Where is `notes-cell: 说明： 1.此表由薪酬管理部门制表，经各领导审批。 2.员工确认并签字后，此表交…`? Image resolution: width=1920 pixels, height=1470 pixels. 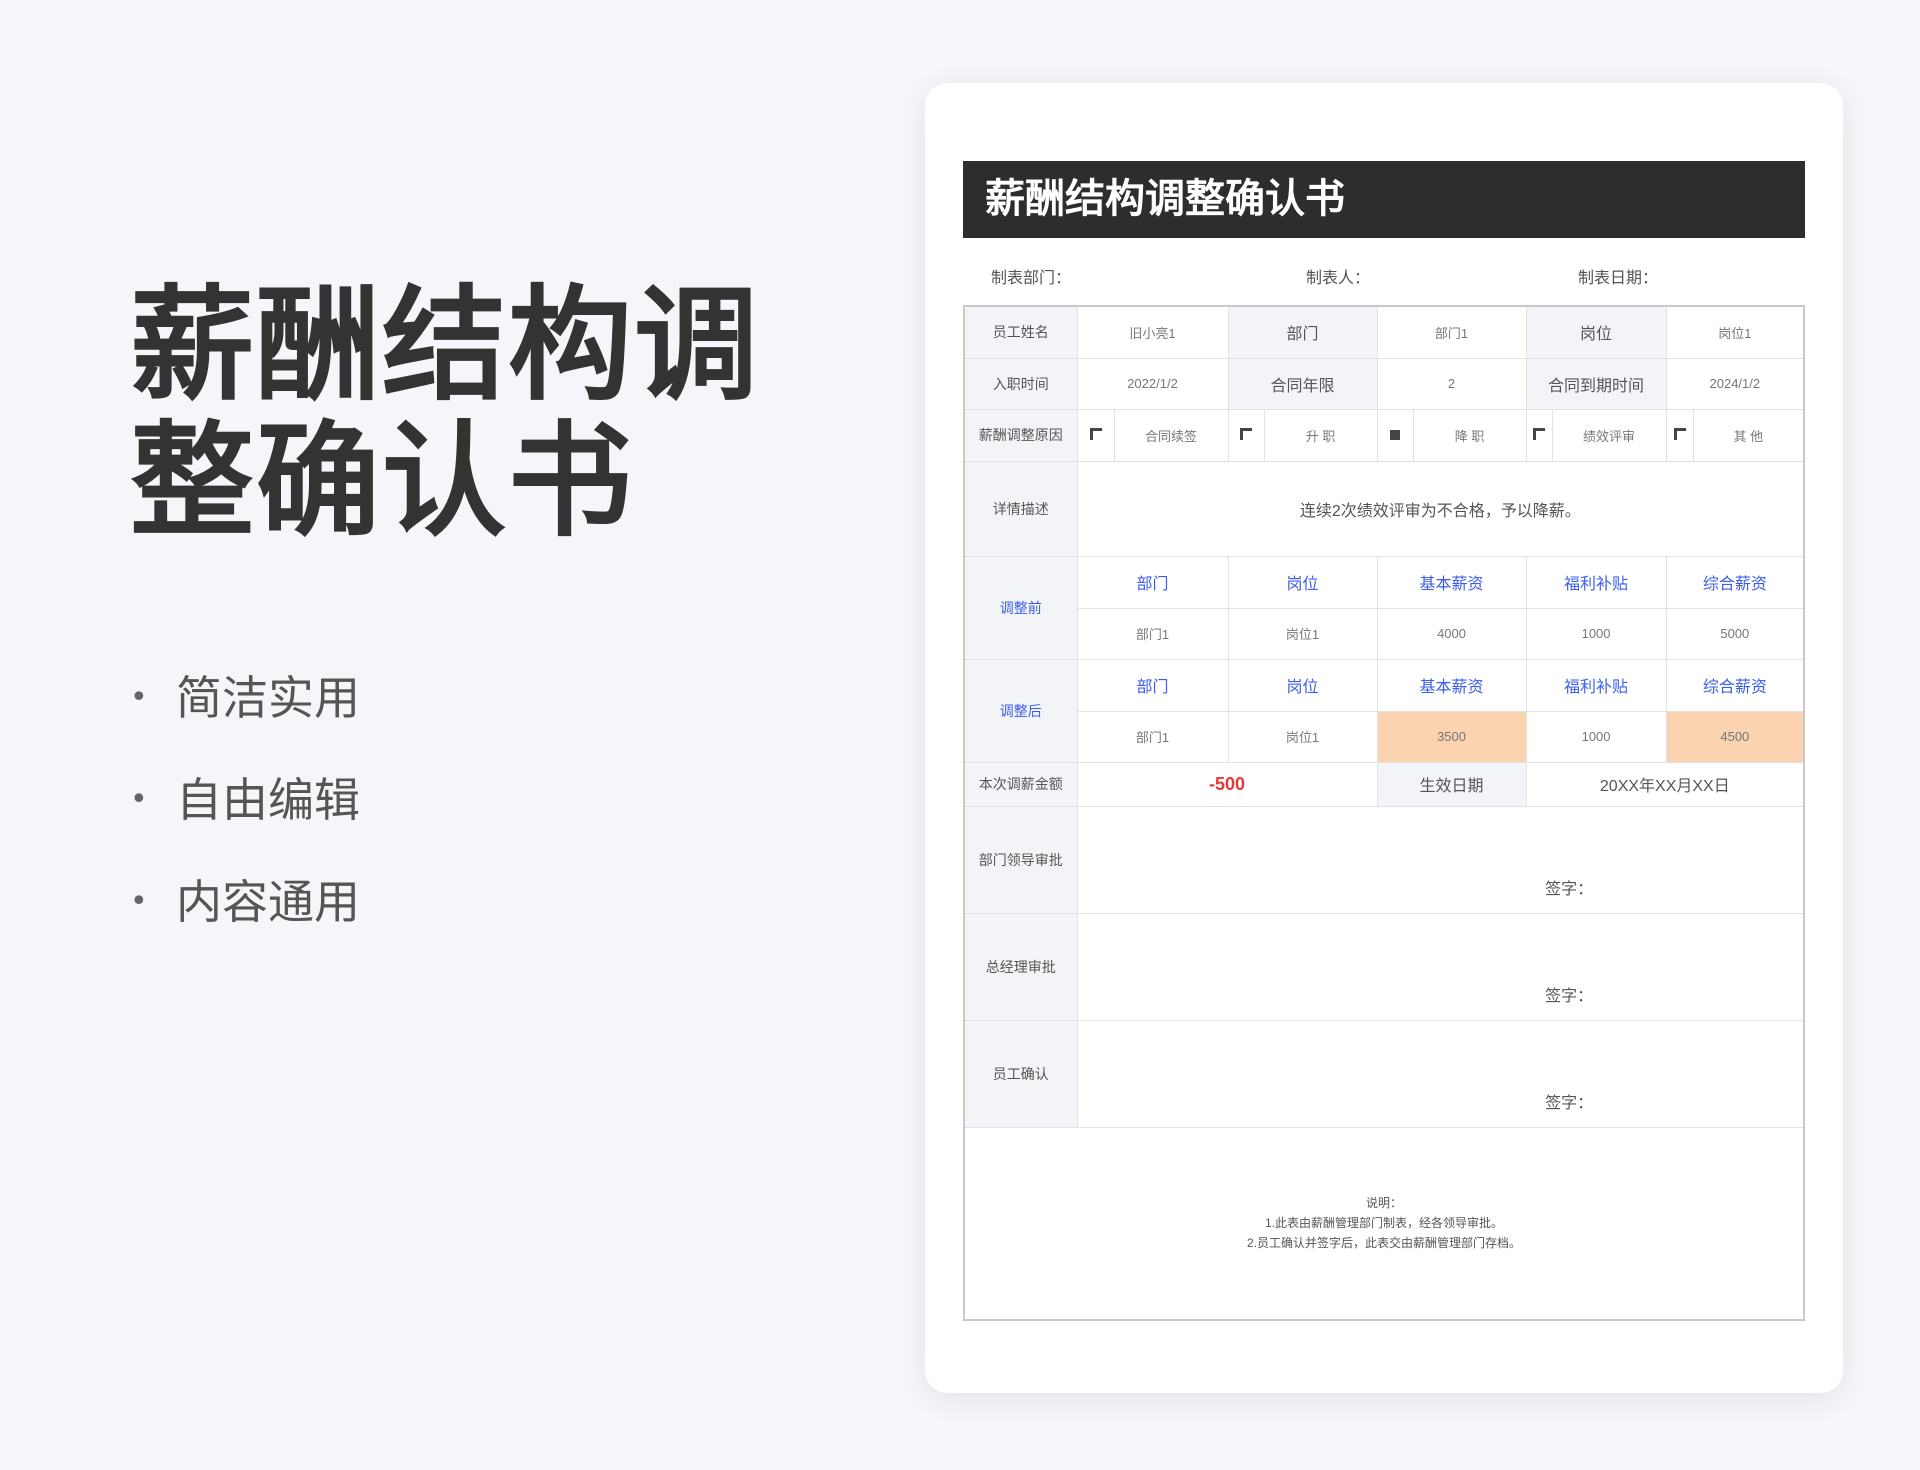
notes-cell: 说明： 1.此表由薪酬管理部门制表，经各领导审批。 2.员工确认并签字后，此表交… is located at coordinates (1384, 1223).